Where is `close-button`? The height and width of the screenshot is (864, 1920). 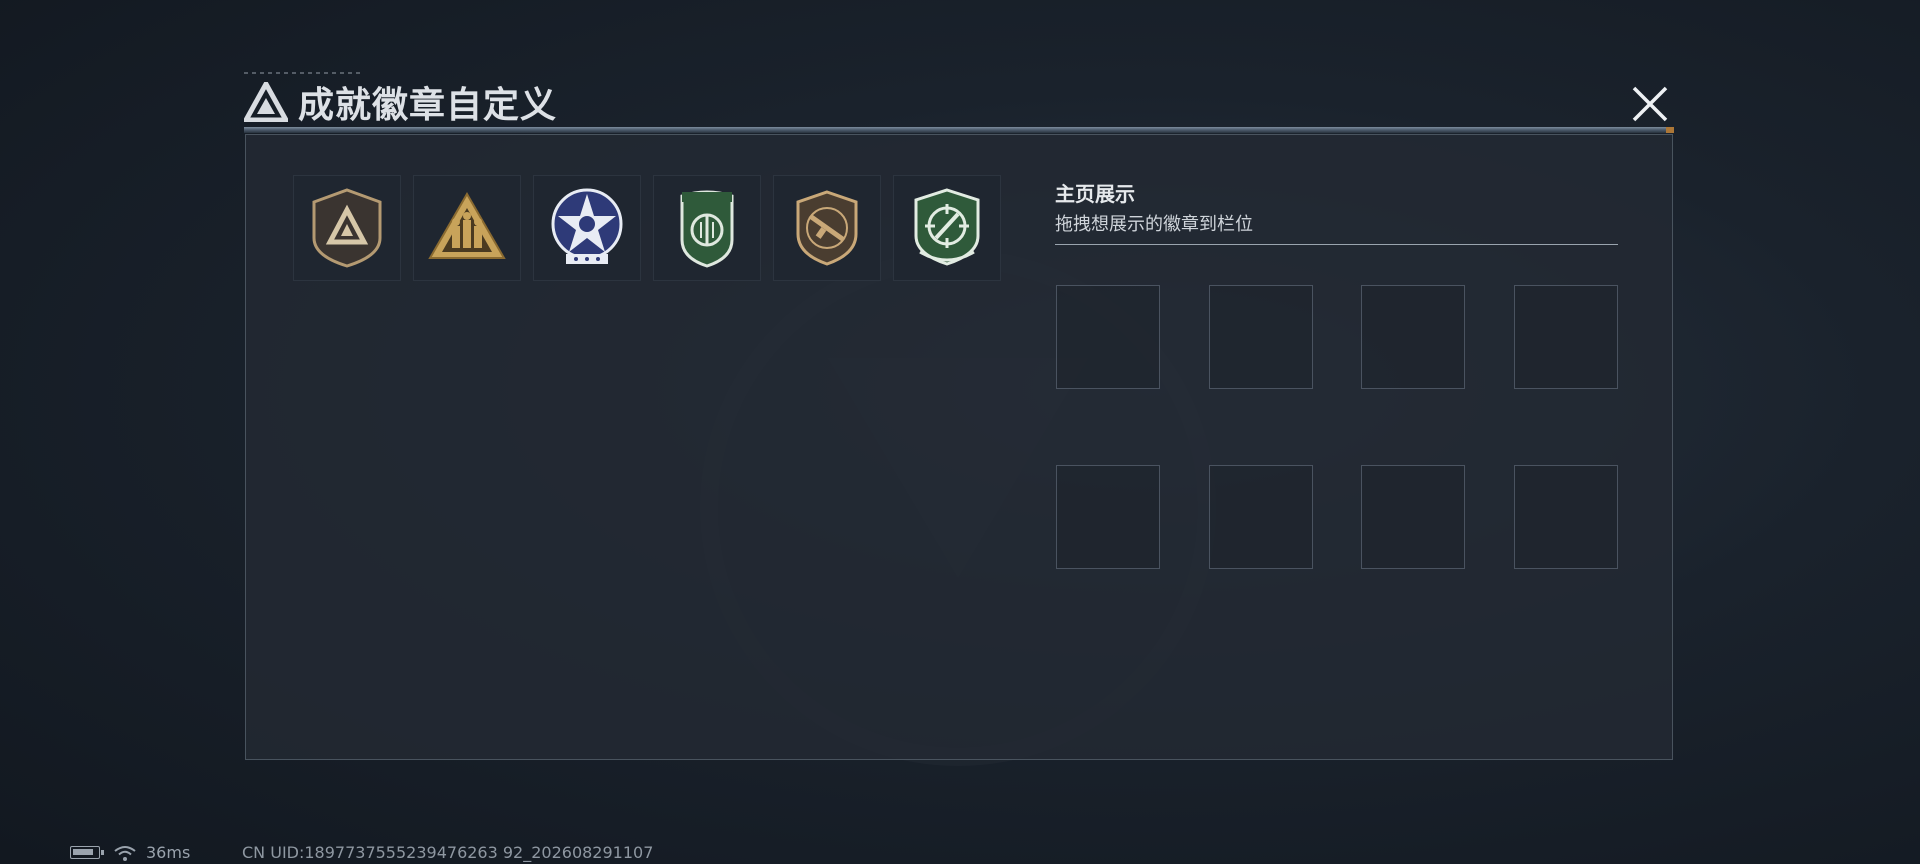
close-button is located at coordinates (1650, 104).